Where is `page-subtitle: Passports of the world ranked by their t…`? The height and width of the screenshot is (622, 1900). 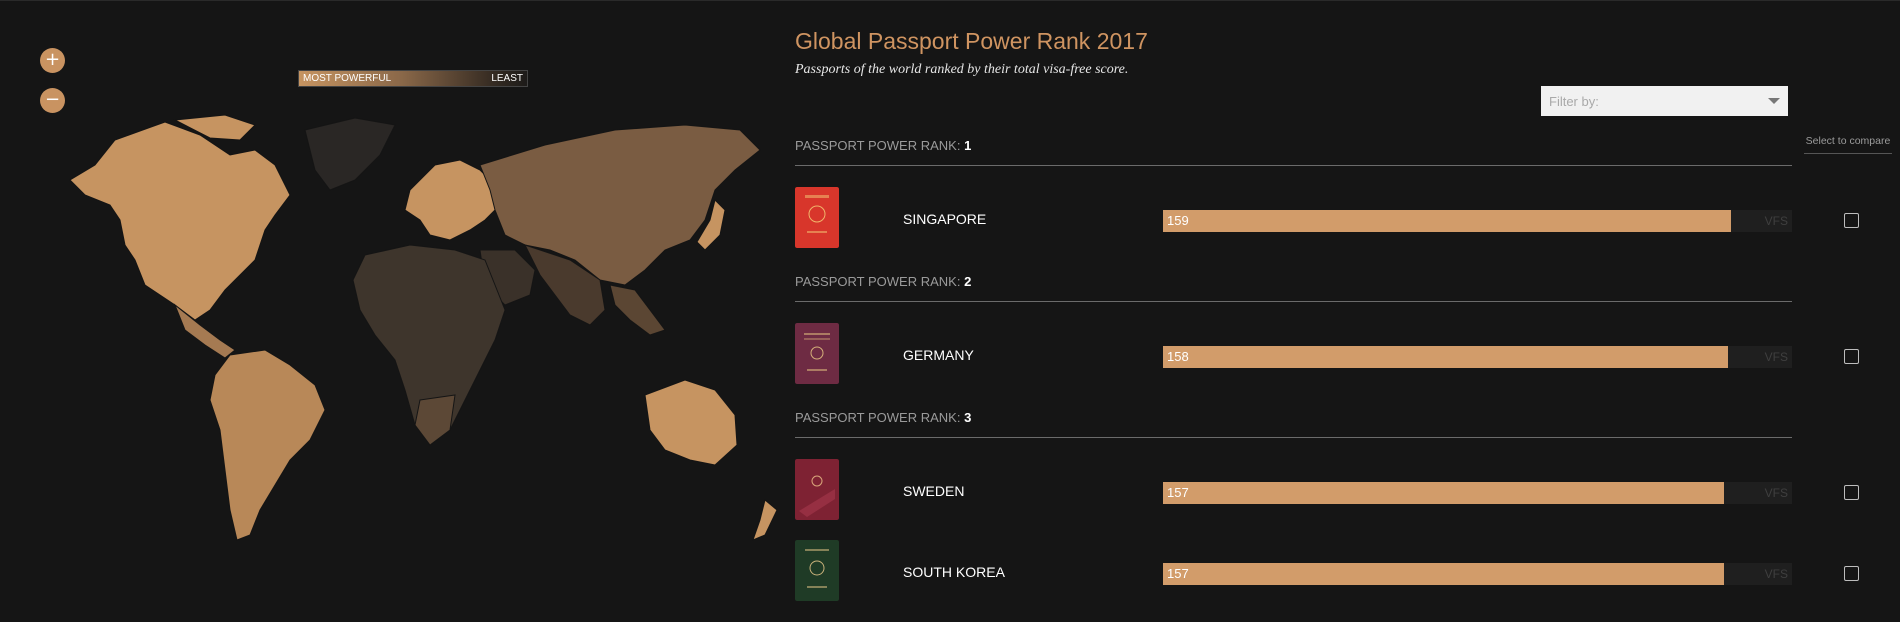 page-subtitle: Passports of the world ranked by their t… is located at coordinates (962, 69).